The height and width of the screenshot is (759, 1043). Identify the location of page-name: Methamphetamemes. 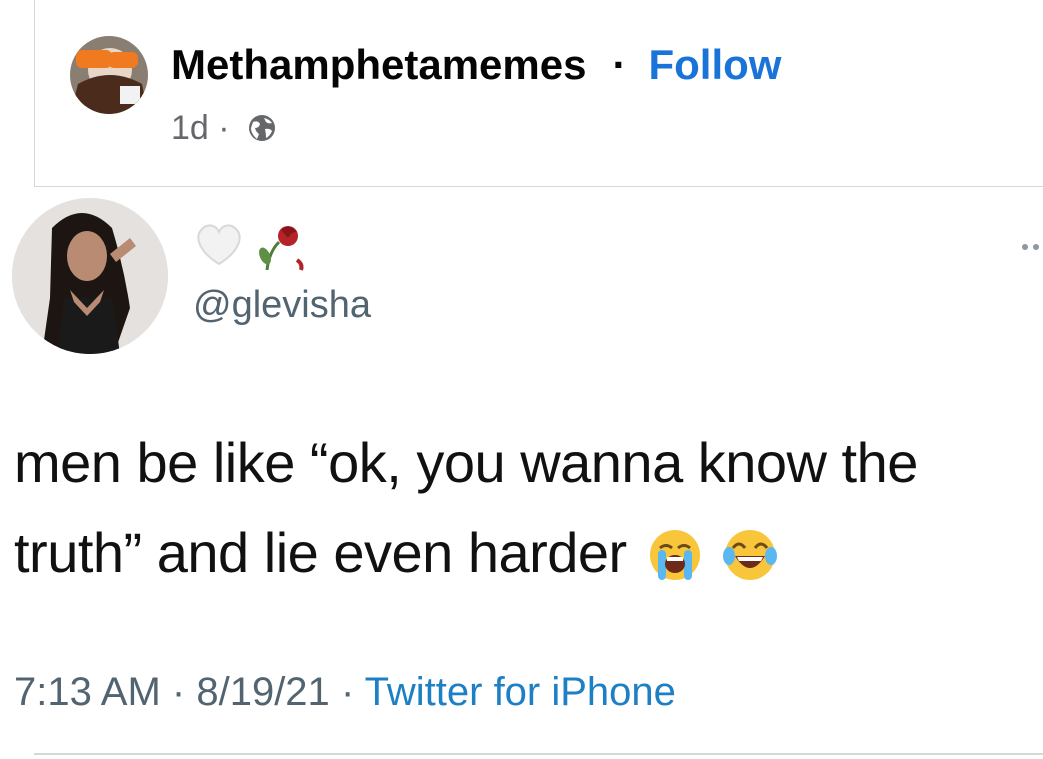
(378, 64).